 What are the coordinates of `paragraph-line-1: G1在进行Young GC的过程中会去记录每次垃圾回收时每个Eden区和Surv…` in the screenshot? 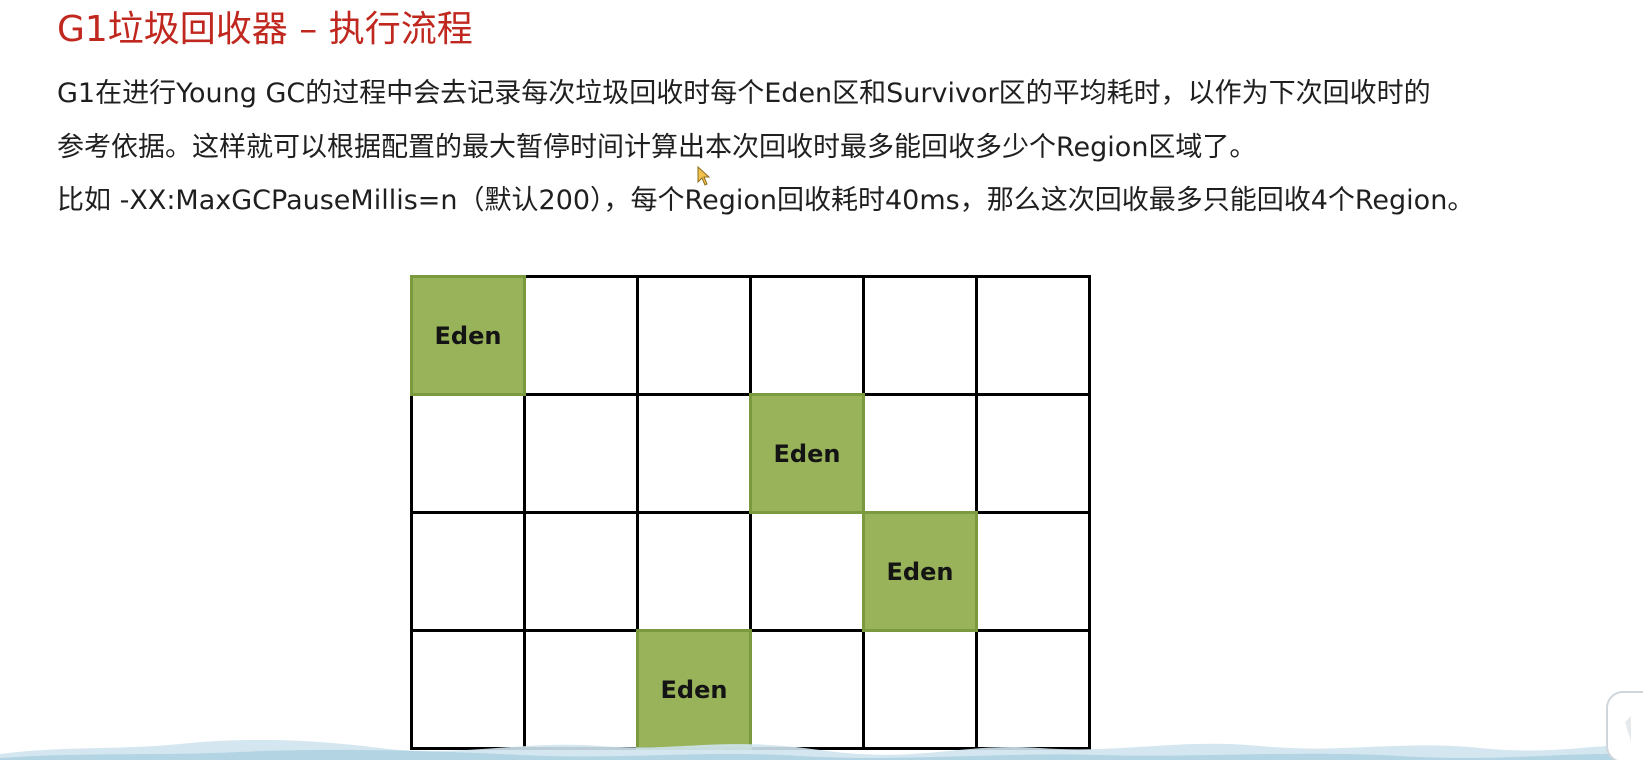 It's located at (744, 93).